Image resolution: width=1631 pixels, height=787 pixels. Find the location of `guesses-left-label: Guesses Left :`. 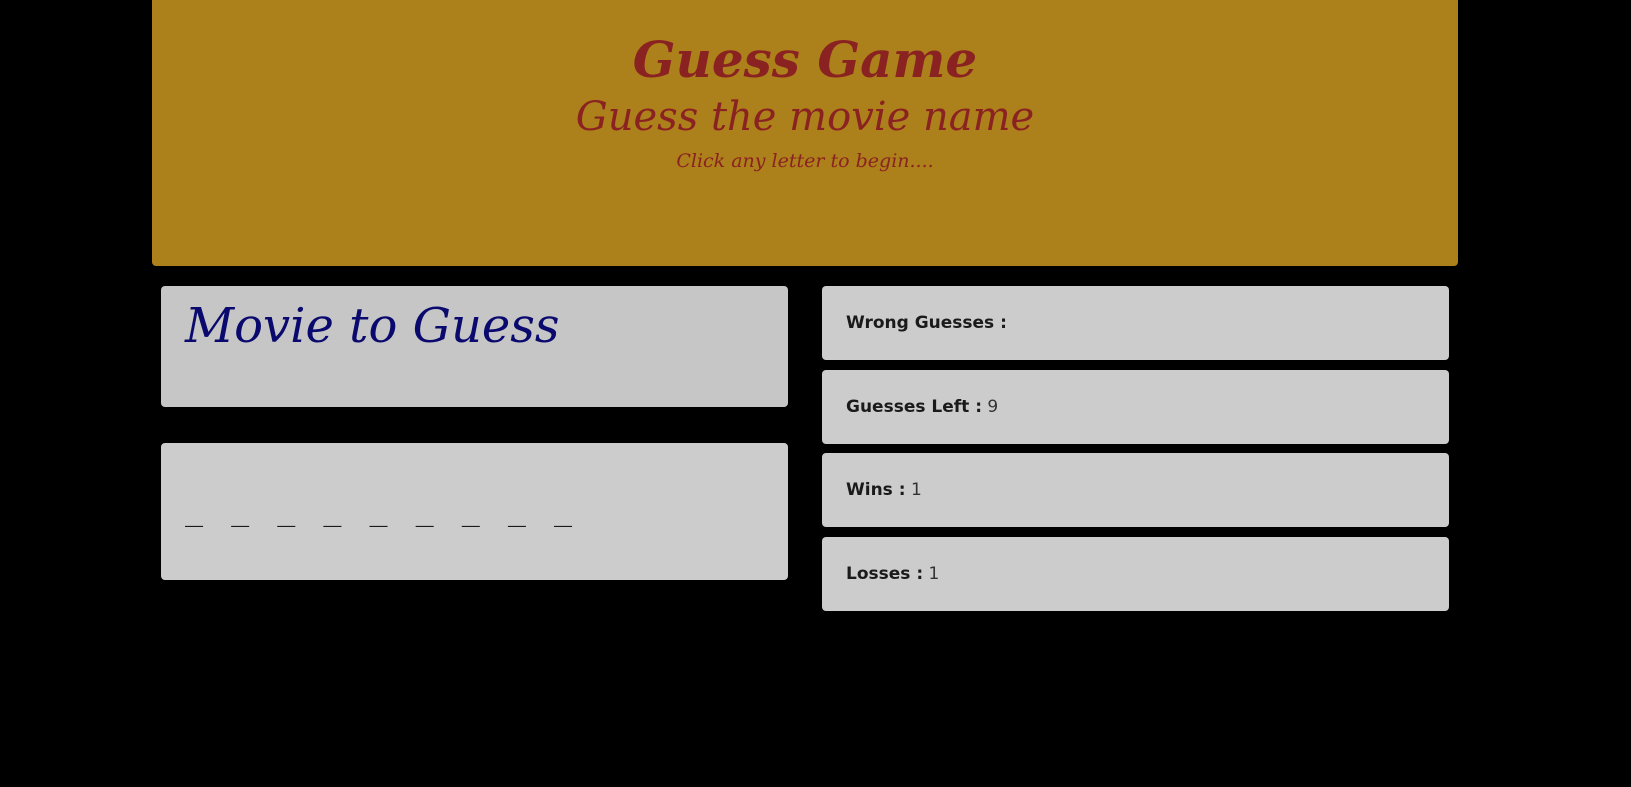

guesses-left-label: Guesses Left : is located at coordinates (914, 407).